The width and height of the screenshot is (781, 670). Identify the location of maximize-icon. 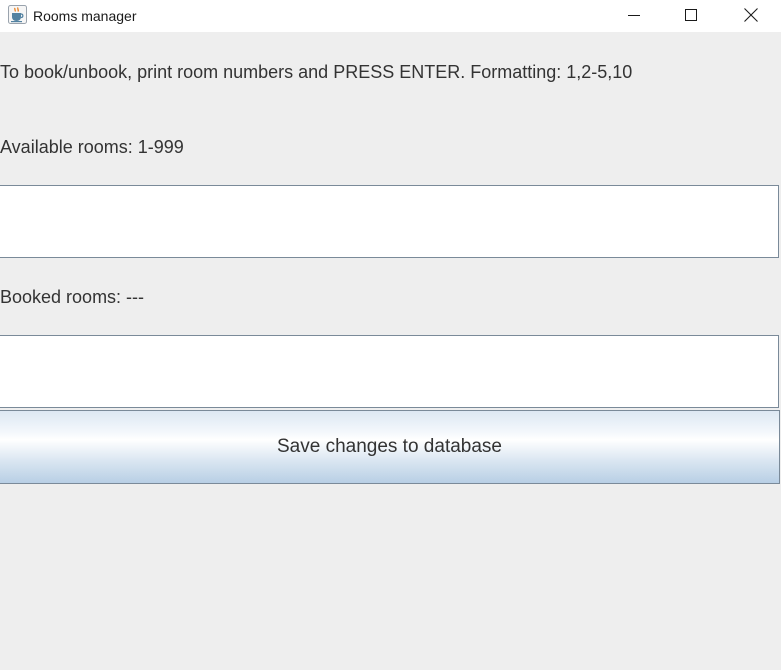
(691, 15).